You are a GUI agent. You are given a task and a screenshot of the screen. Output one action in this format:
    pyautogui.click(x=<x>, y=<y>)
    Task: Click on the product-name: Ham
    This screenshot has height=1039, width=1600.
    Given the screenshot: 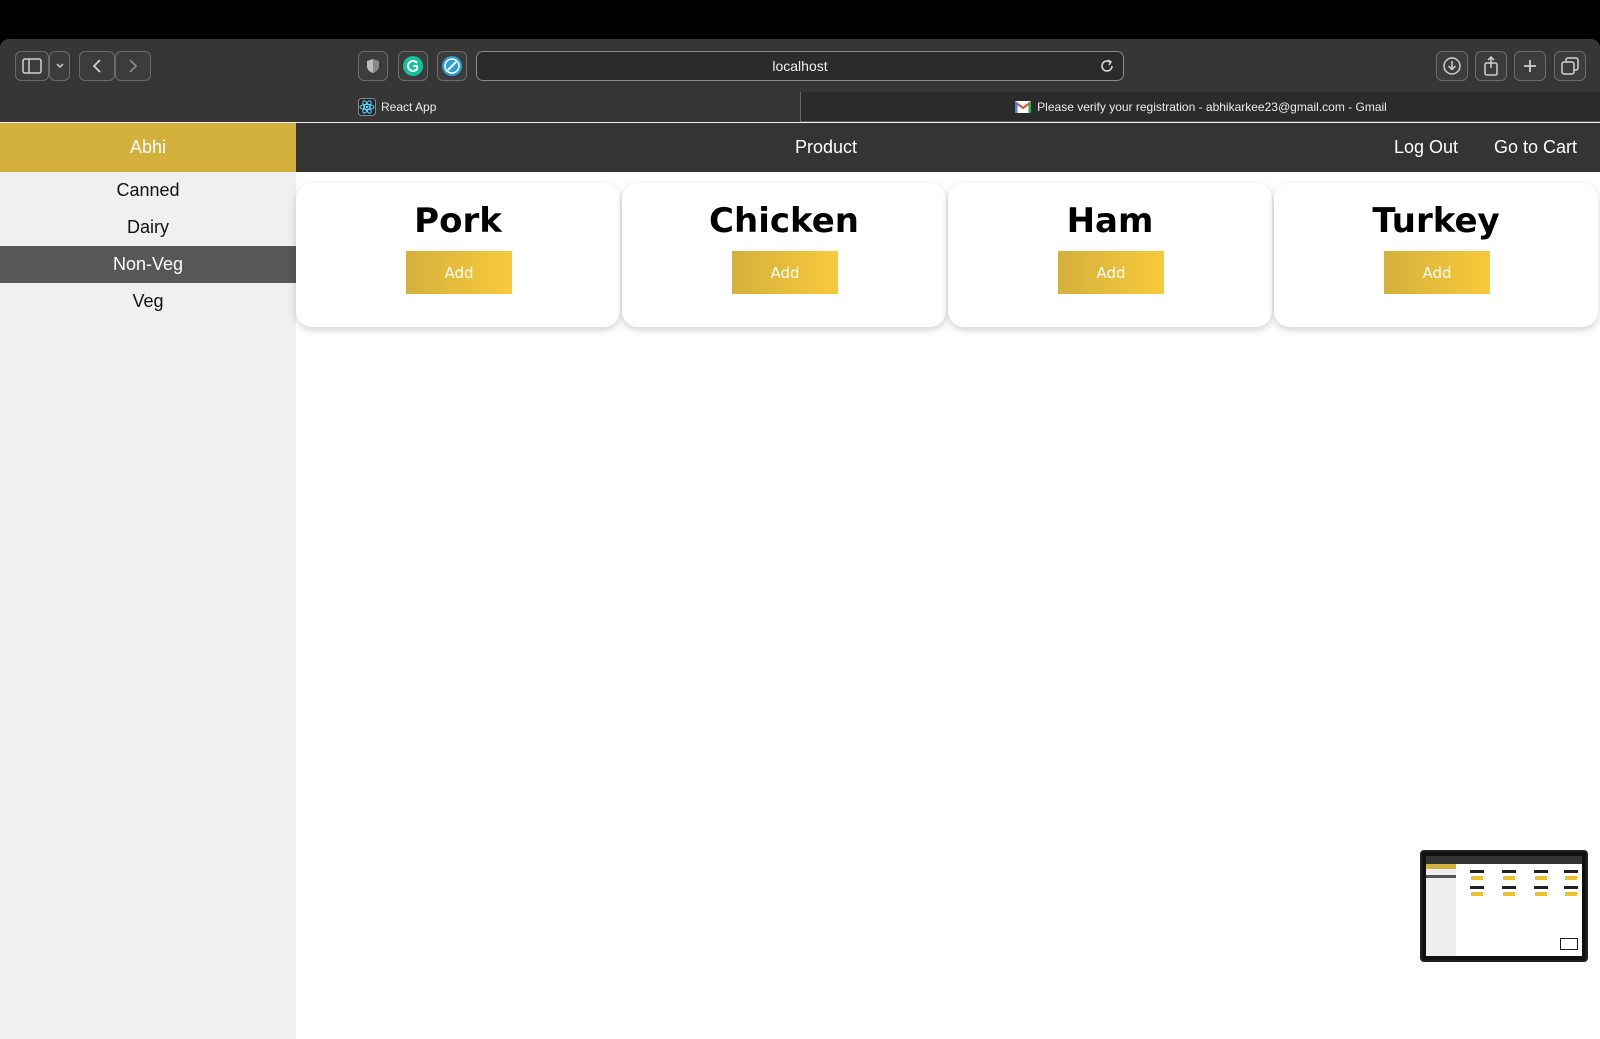 What is the action you would take?
    pyautogui.click(x=1110, y=221)
    